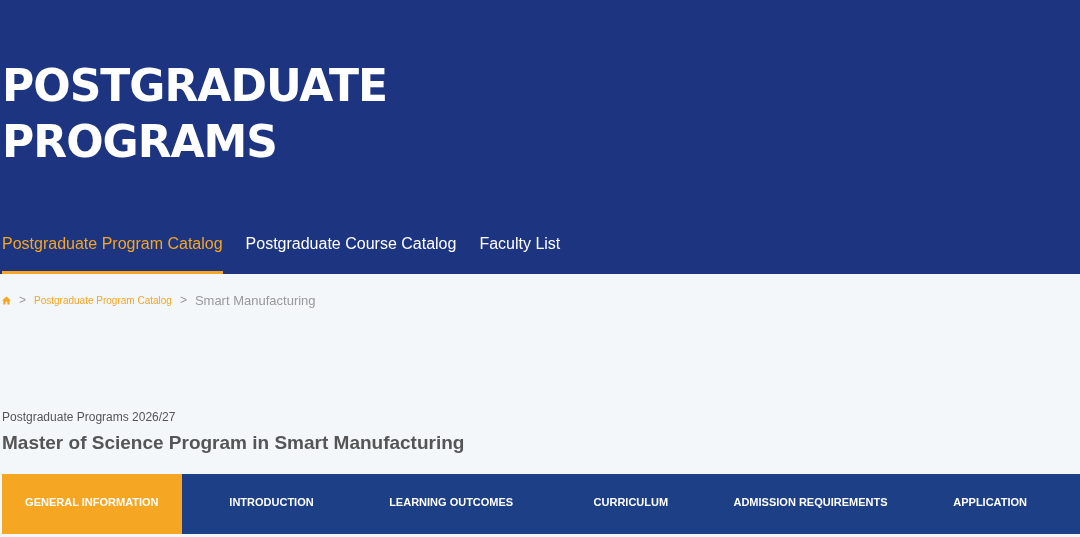 Image resolution: width=1080 pixels, height=537 pixels. What do you see at coordinates (89, 417) in the screenshot?
I see `program-subtitle: Postgraduate Programs 2026/27` at bounding box center [89, 417].